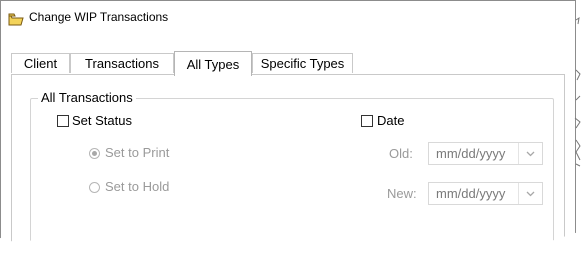 This screenshot has height=258, width=583. What do you see at coordinates (367, 121) in the screenshot?
I see `date-checkbox` at bounding box center [367, 121].